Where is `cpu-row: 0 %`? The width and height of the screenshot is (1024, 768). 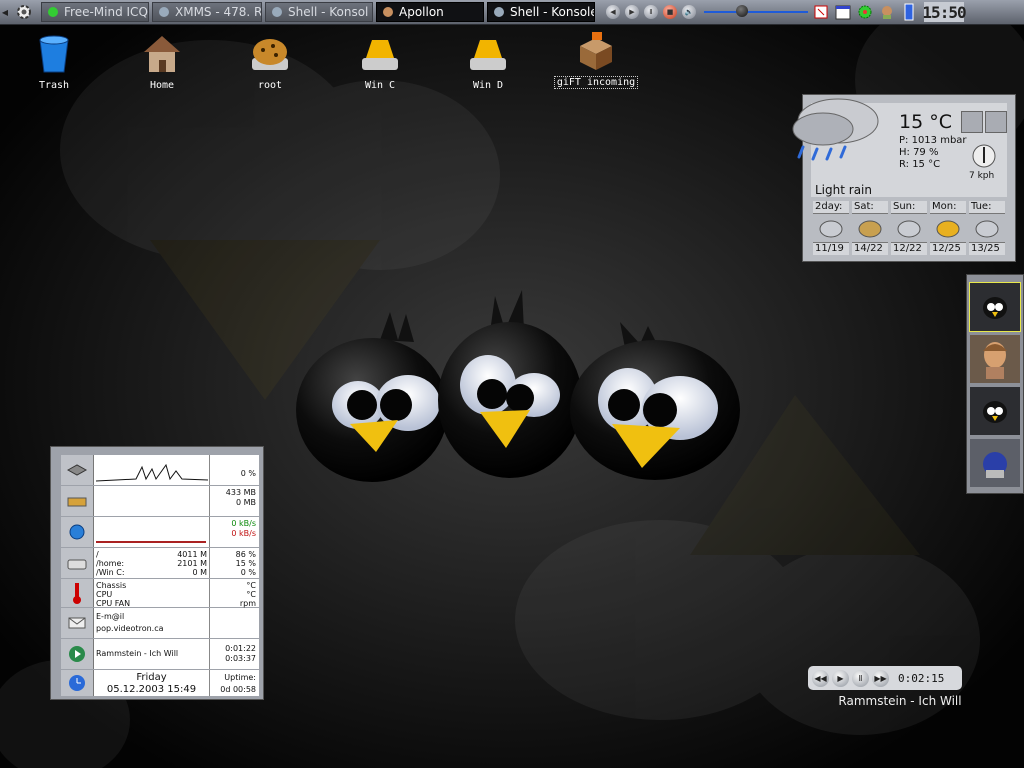
cpu-row: 0 % is located at coordinates (160, 470).